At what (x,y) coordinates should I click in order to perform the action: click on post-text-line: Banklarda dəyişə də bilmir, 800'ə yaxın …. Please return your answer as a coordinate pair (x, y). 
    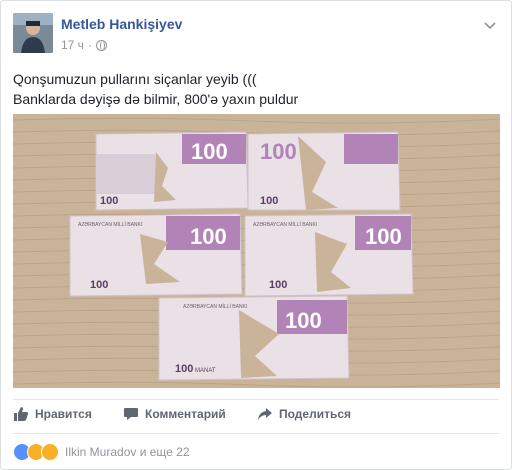
    Looking at the image, I should click on (156, 99).